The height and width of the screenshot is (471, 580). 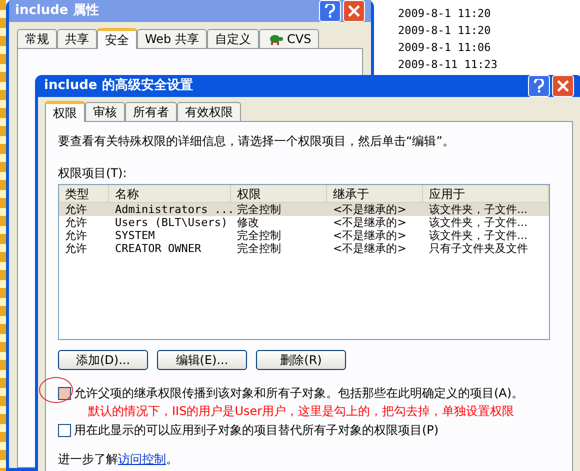 I want to click on instructions: 要查看有关特殊权限的详细信息，请选择一个权限项目，然后单击“编辑”。, so click(x=257, y=141).